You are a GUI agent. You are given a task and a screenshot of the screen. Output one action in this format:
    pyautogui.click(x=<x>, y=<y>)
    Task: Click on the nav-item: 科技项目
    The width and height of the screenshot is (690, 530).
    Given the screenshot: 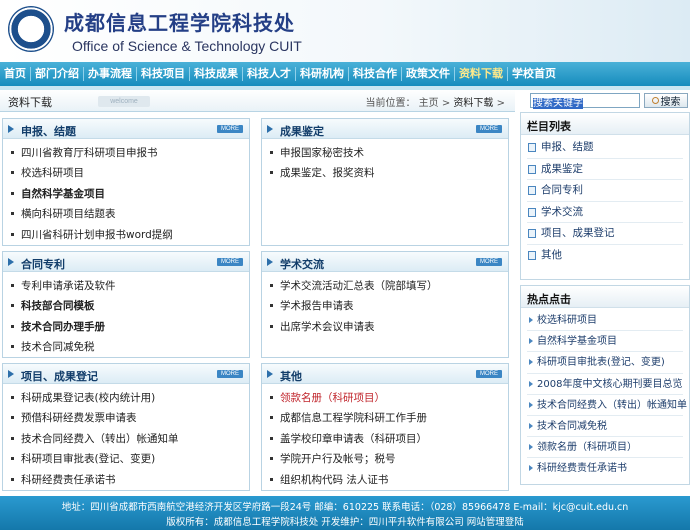 What is the action you would take?
    pyautogui.click(x=163, y=74)
    